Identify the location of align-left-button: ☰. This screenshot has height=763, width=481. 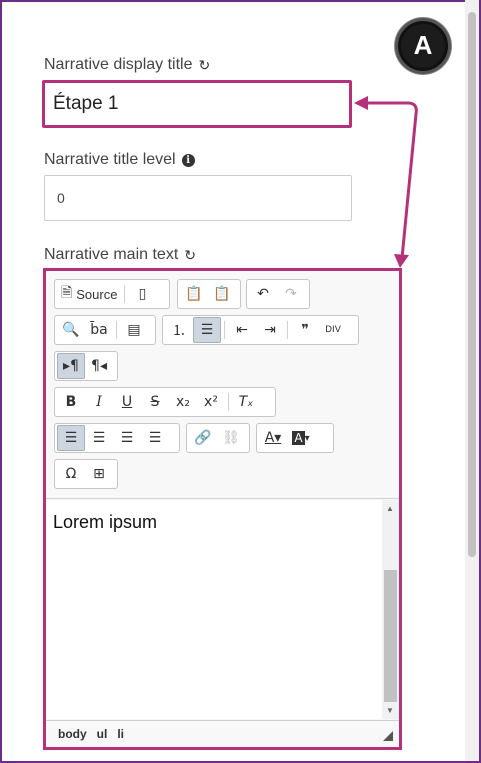
(71, 438).